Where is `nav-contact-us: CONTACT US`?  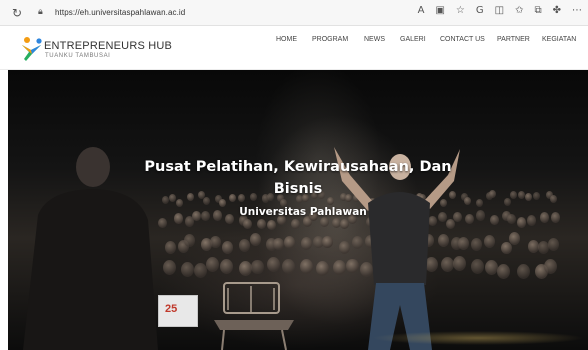 nav-contact-us: CONTACT US is located at coordinates (462, 39).